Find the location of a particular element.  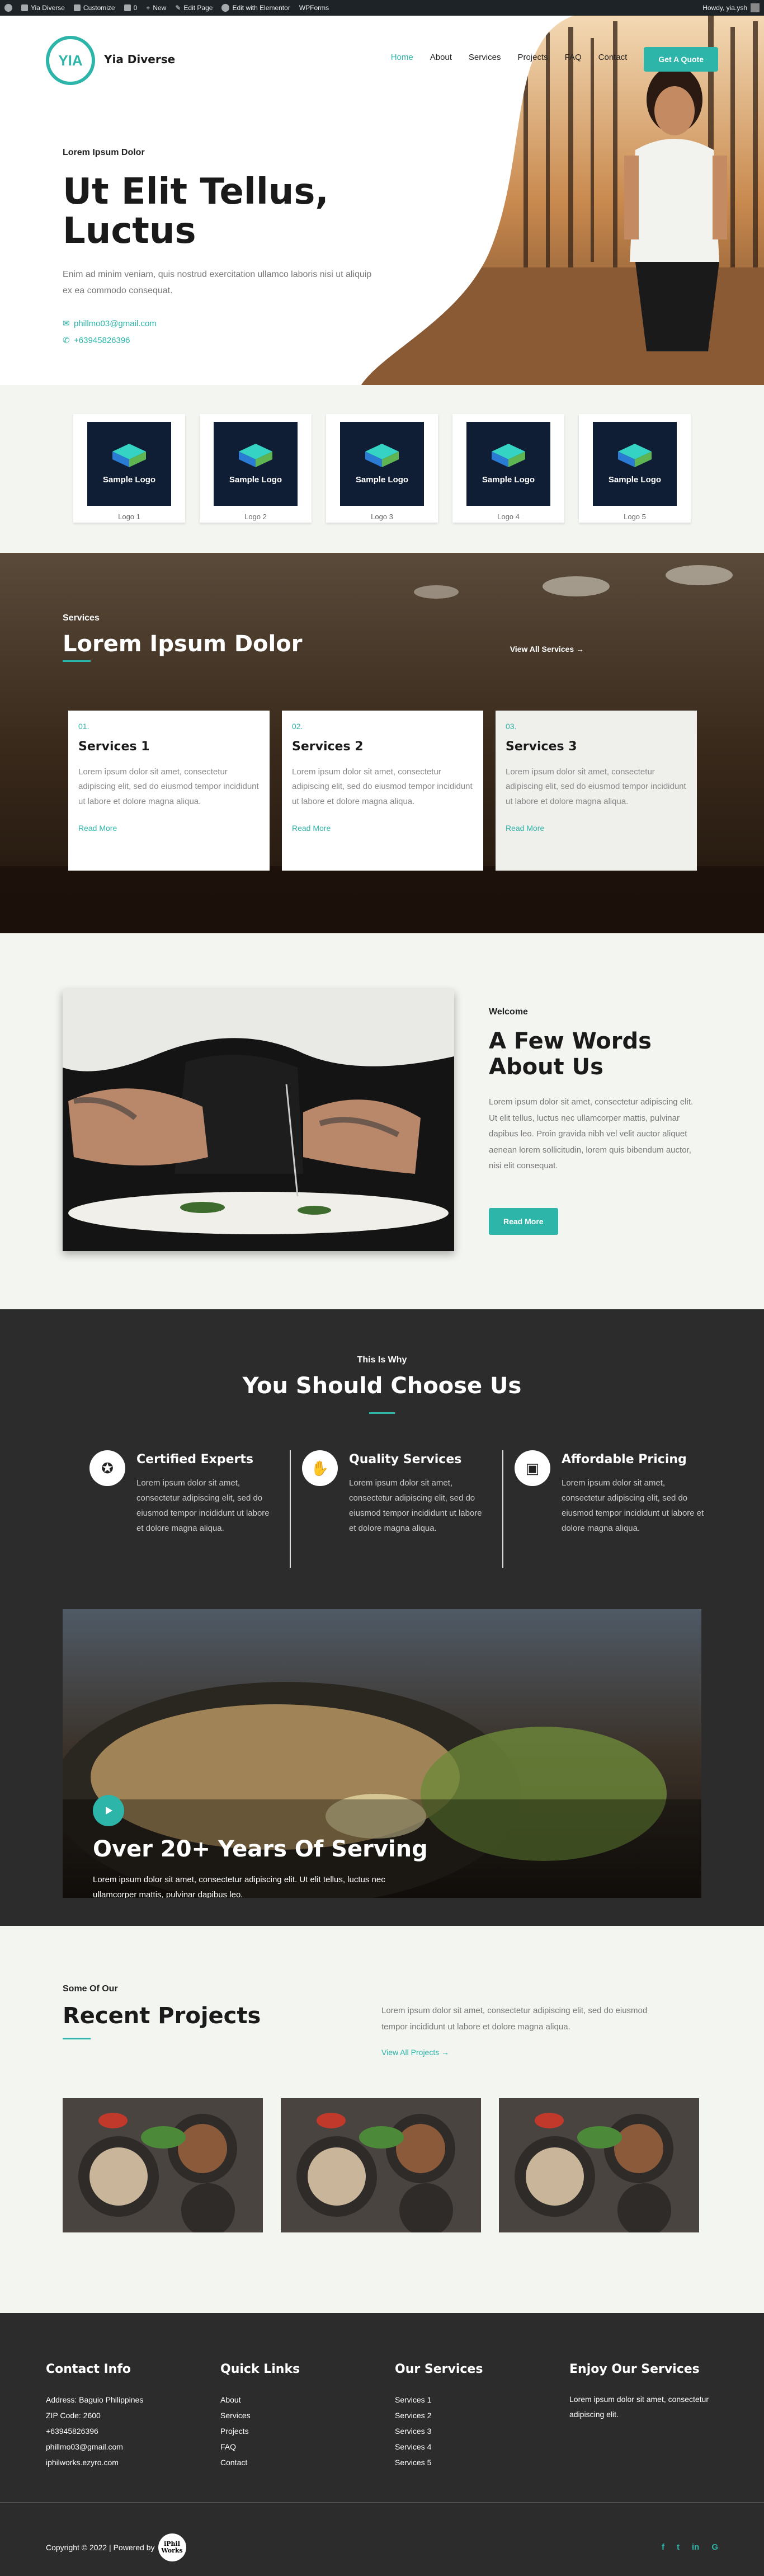

footer-phone: +63945826396 is located at coordinates (124, 2431).